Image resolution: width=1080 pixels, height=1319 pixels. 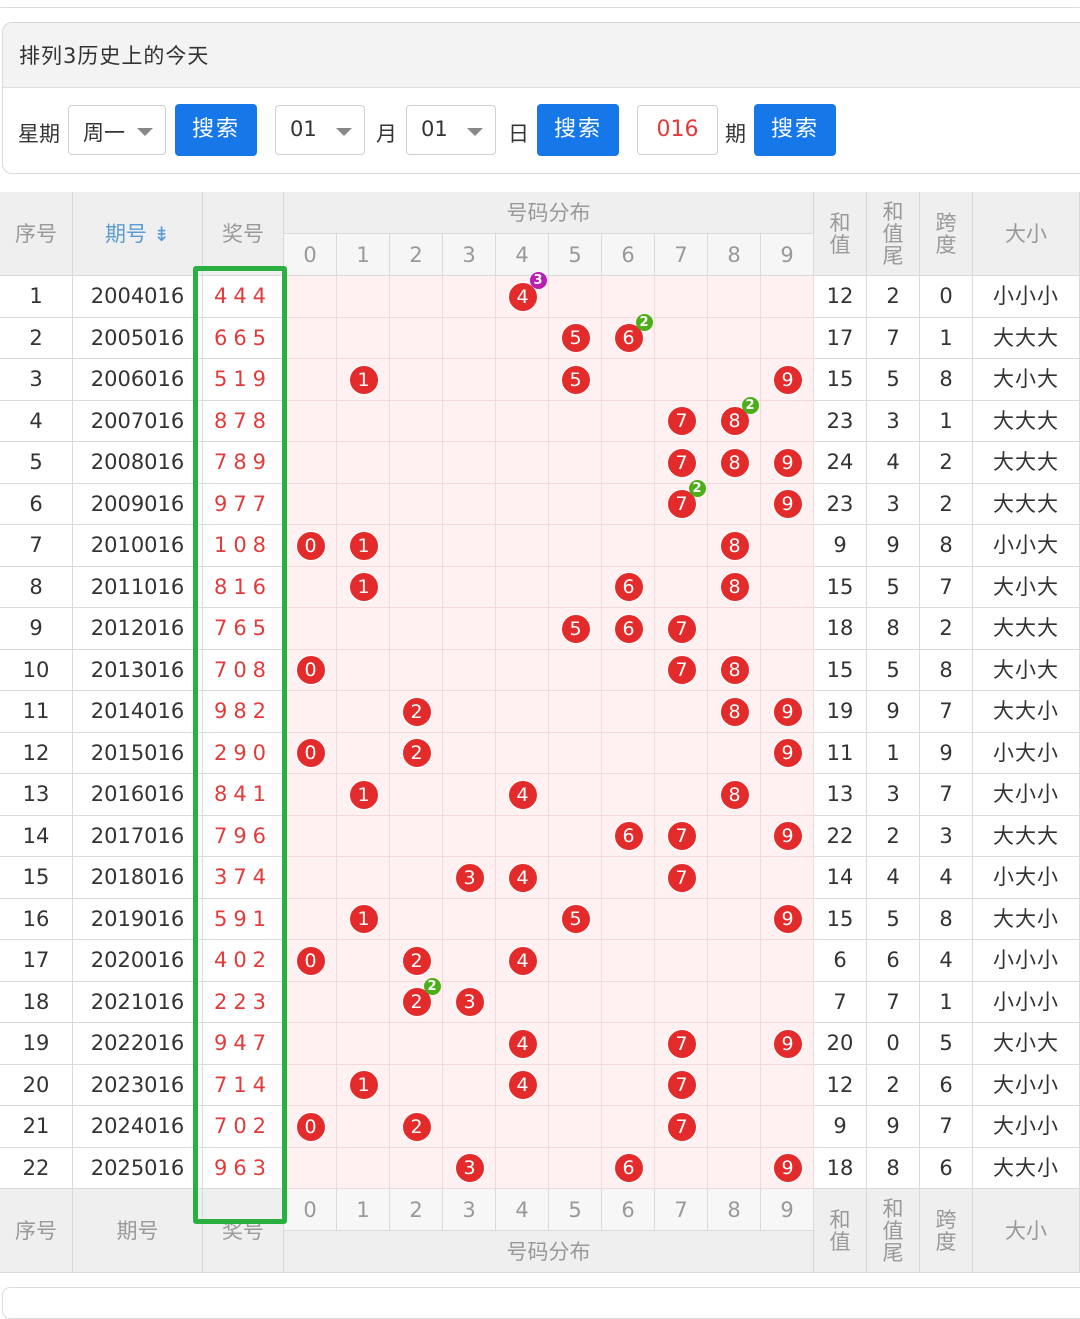 I want to click on row-sum-tail: 0, so click(x=893, y=1044).